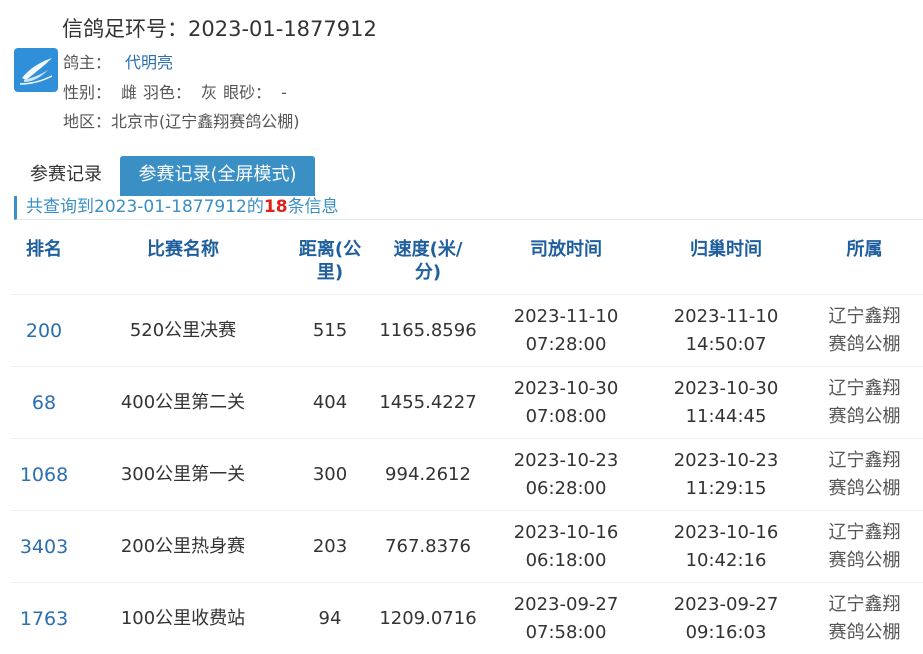  I want to click on cell-arrival-time: 2023-10-30 11:44:45, so click(726, 403).